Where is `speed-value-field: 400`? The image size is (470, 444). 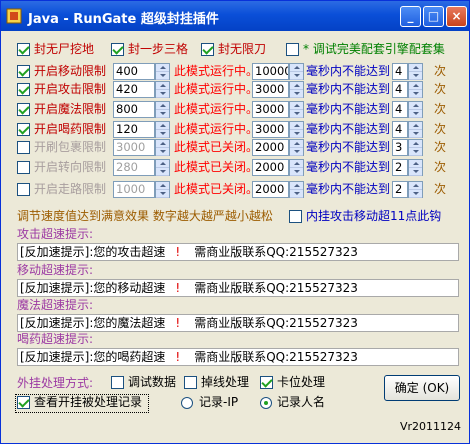
speed-value-field: 400 is located at coordinates (134, 71).